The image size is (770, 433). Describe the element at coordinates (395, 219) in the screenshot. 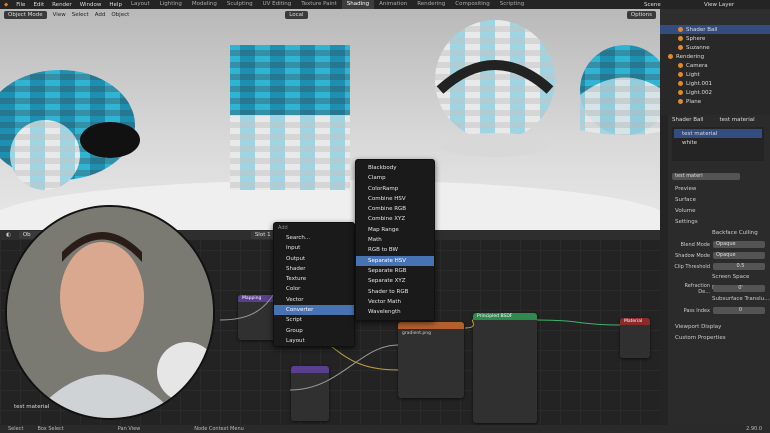

I see `converter-menu-item: Combine XYZ` at that location.